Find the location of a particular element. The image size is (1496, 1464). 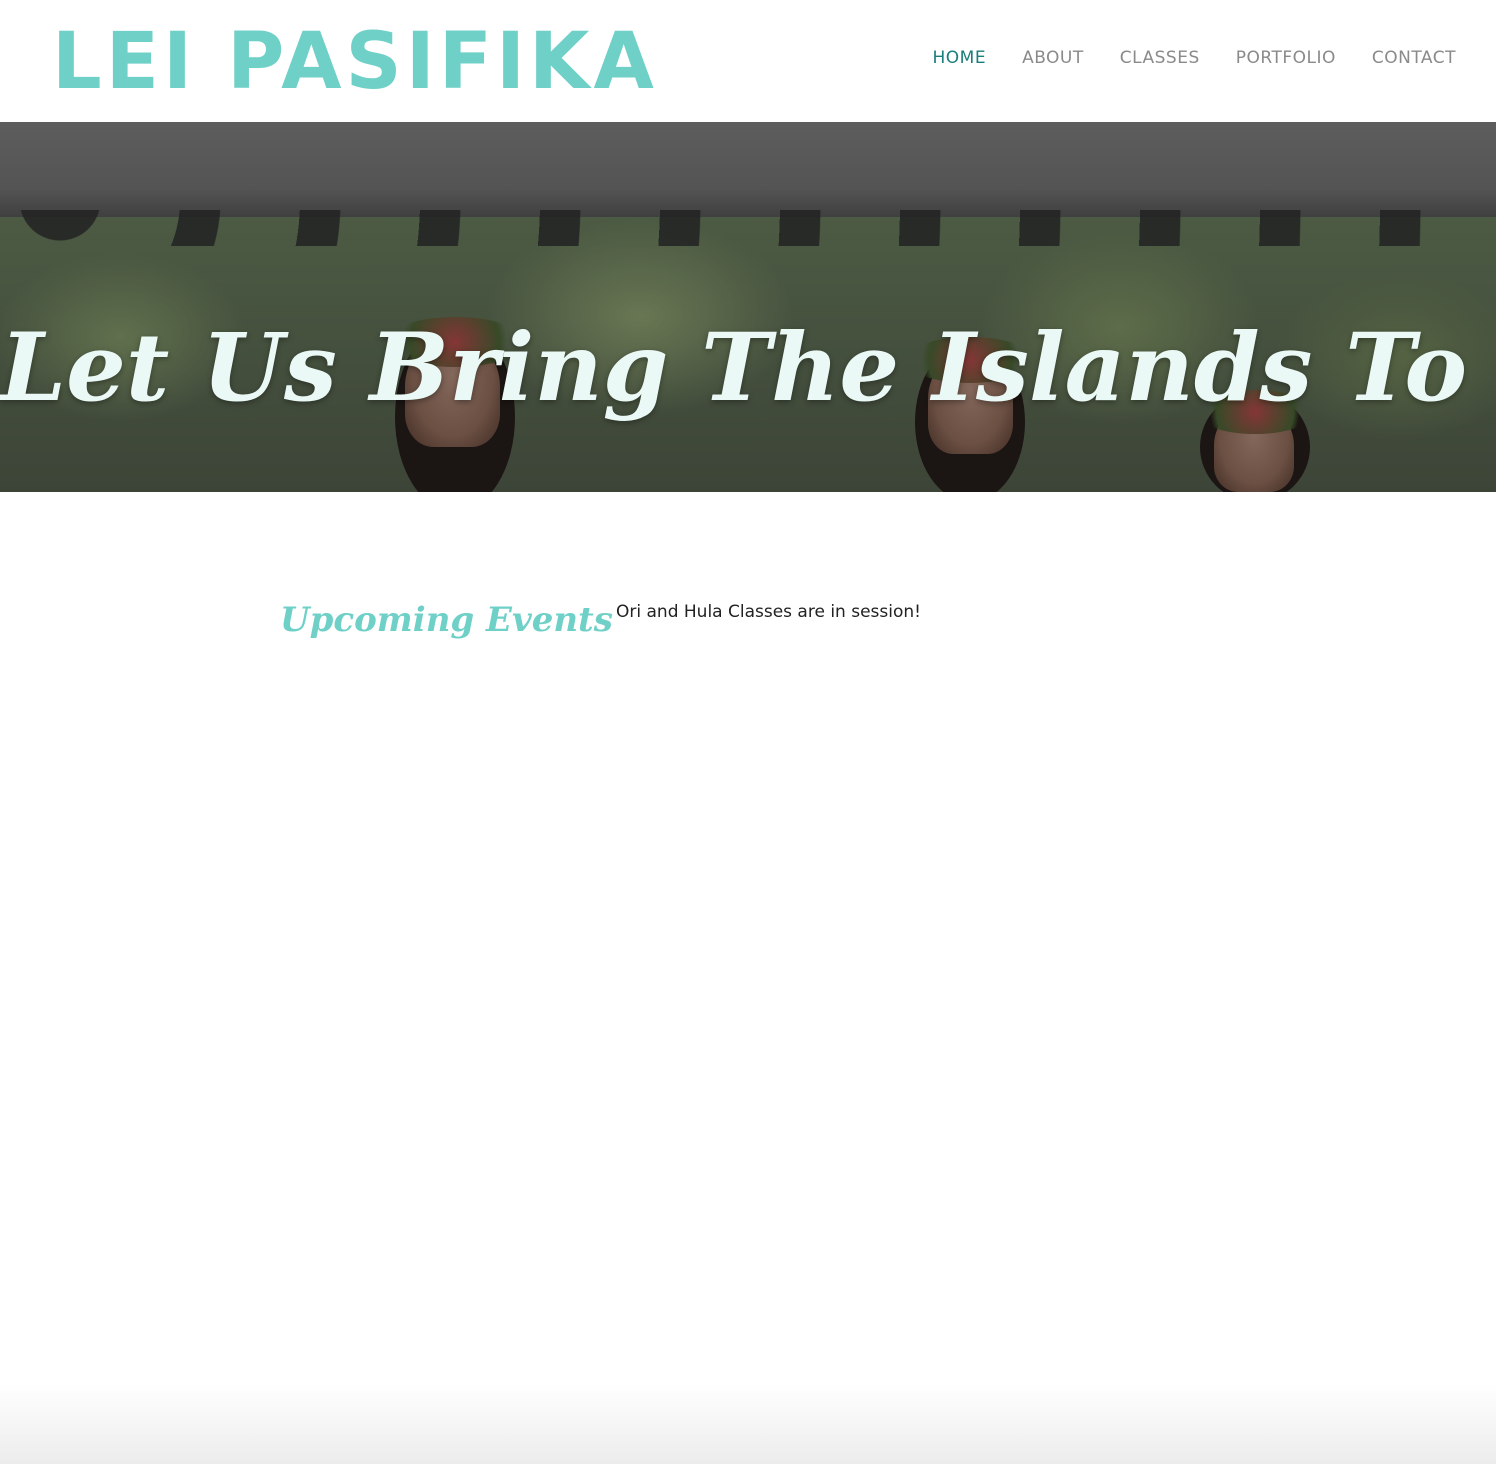

hero-title: Let Us Bring The Islands To You. is located at coordinates (748, 367).